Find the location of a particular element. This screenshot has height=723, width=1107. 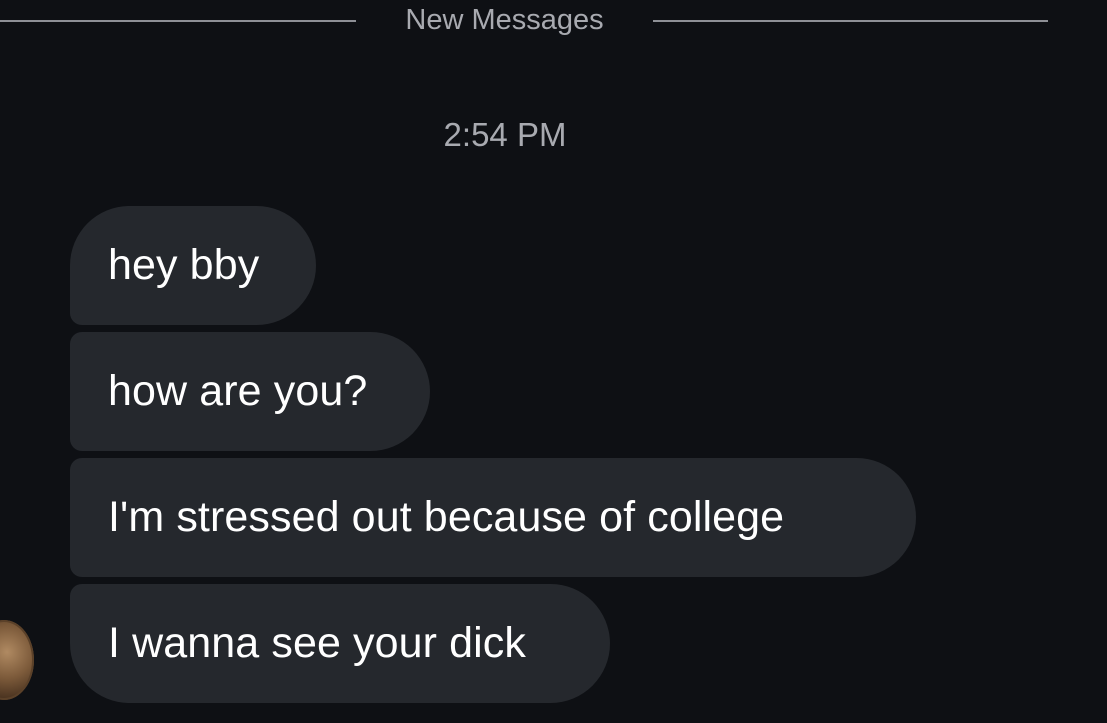

divider-line-right is located at coordinates (850, 21).